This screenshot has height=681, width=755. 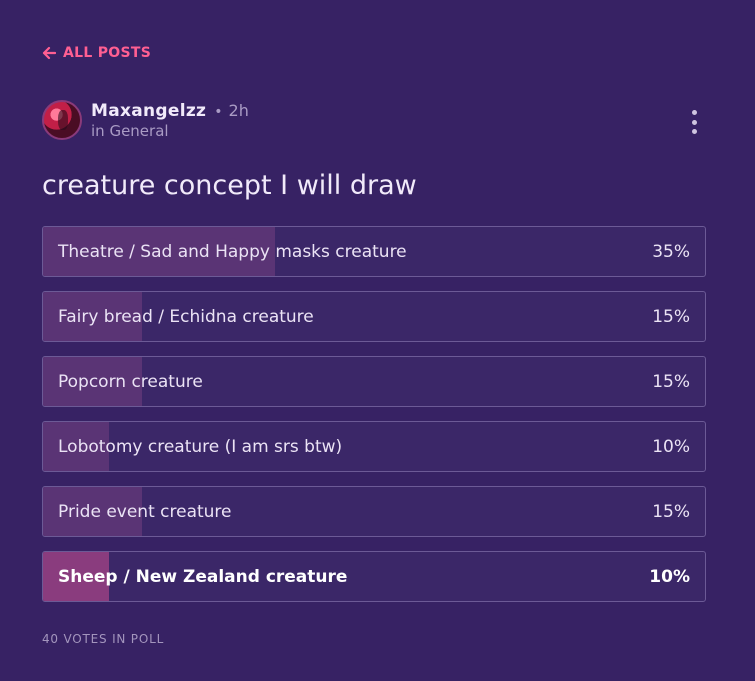 I want to click on post-time: 2h, so click(x=238, y=110).